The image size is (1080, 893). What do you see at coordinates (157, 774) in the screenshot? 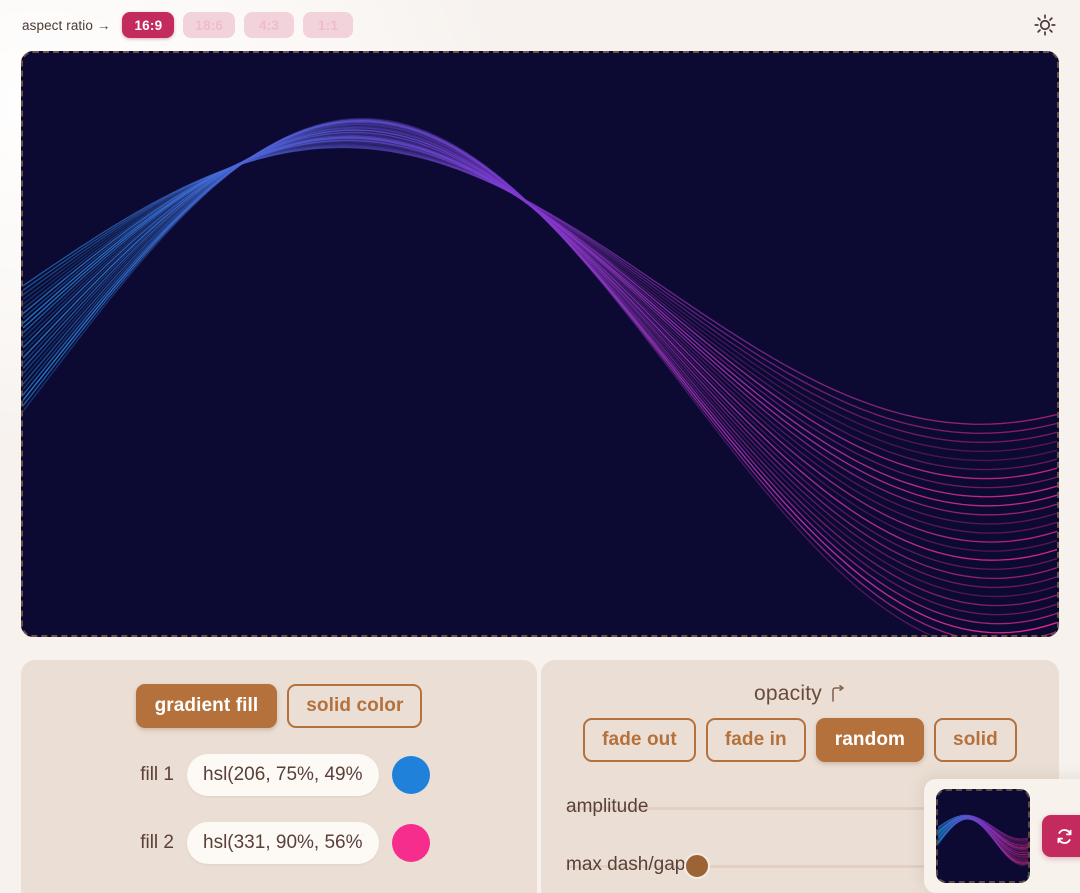
I see `fill-1-label: fill 1` at bounding box center [157, 774].